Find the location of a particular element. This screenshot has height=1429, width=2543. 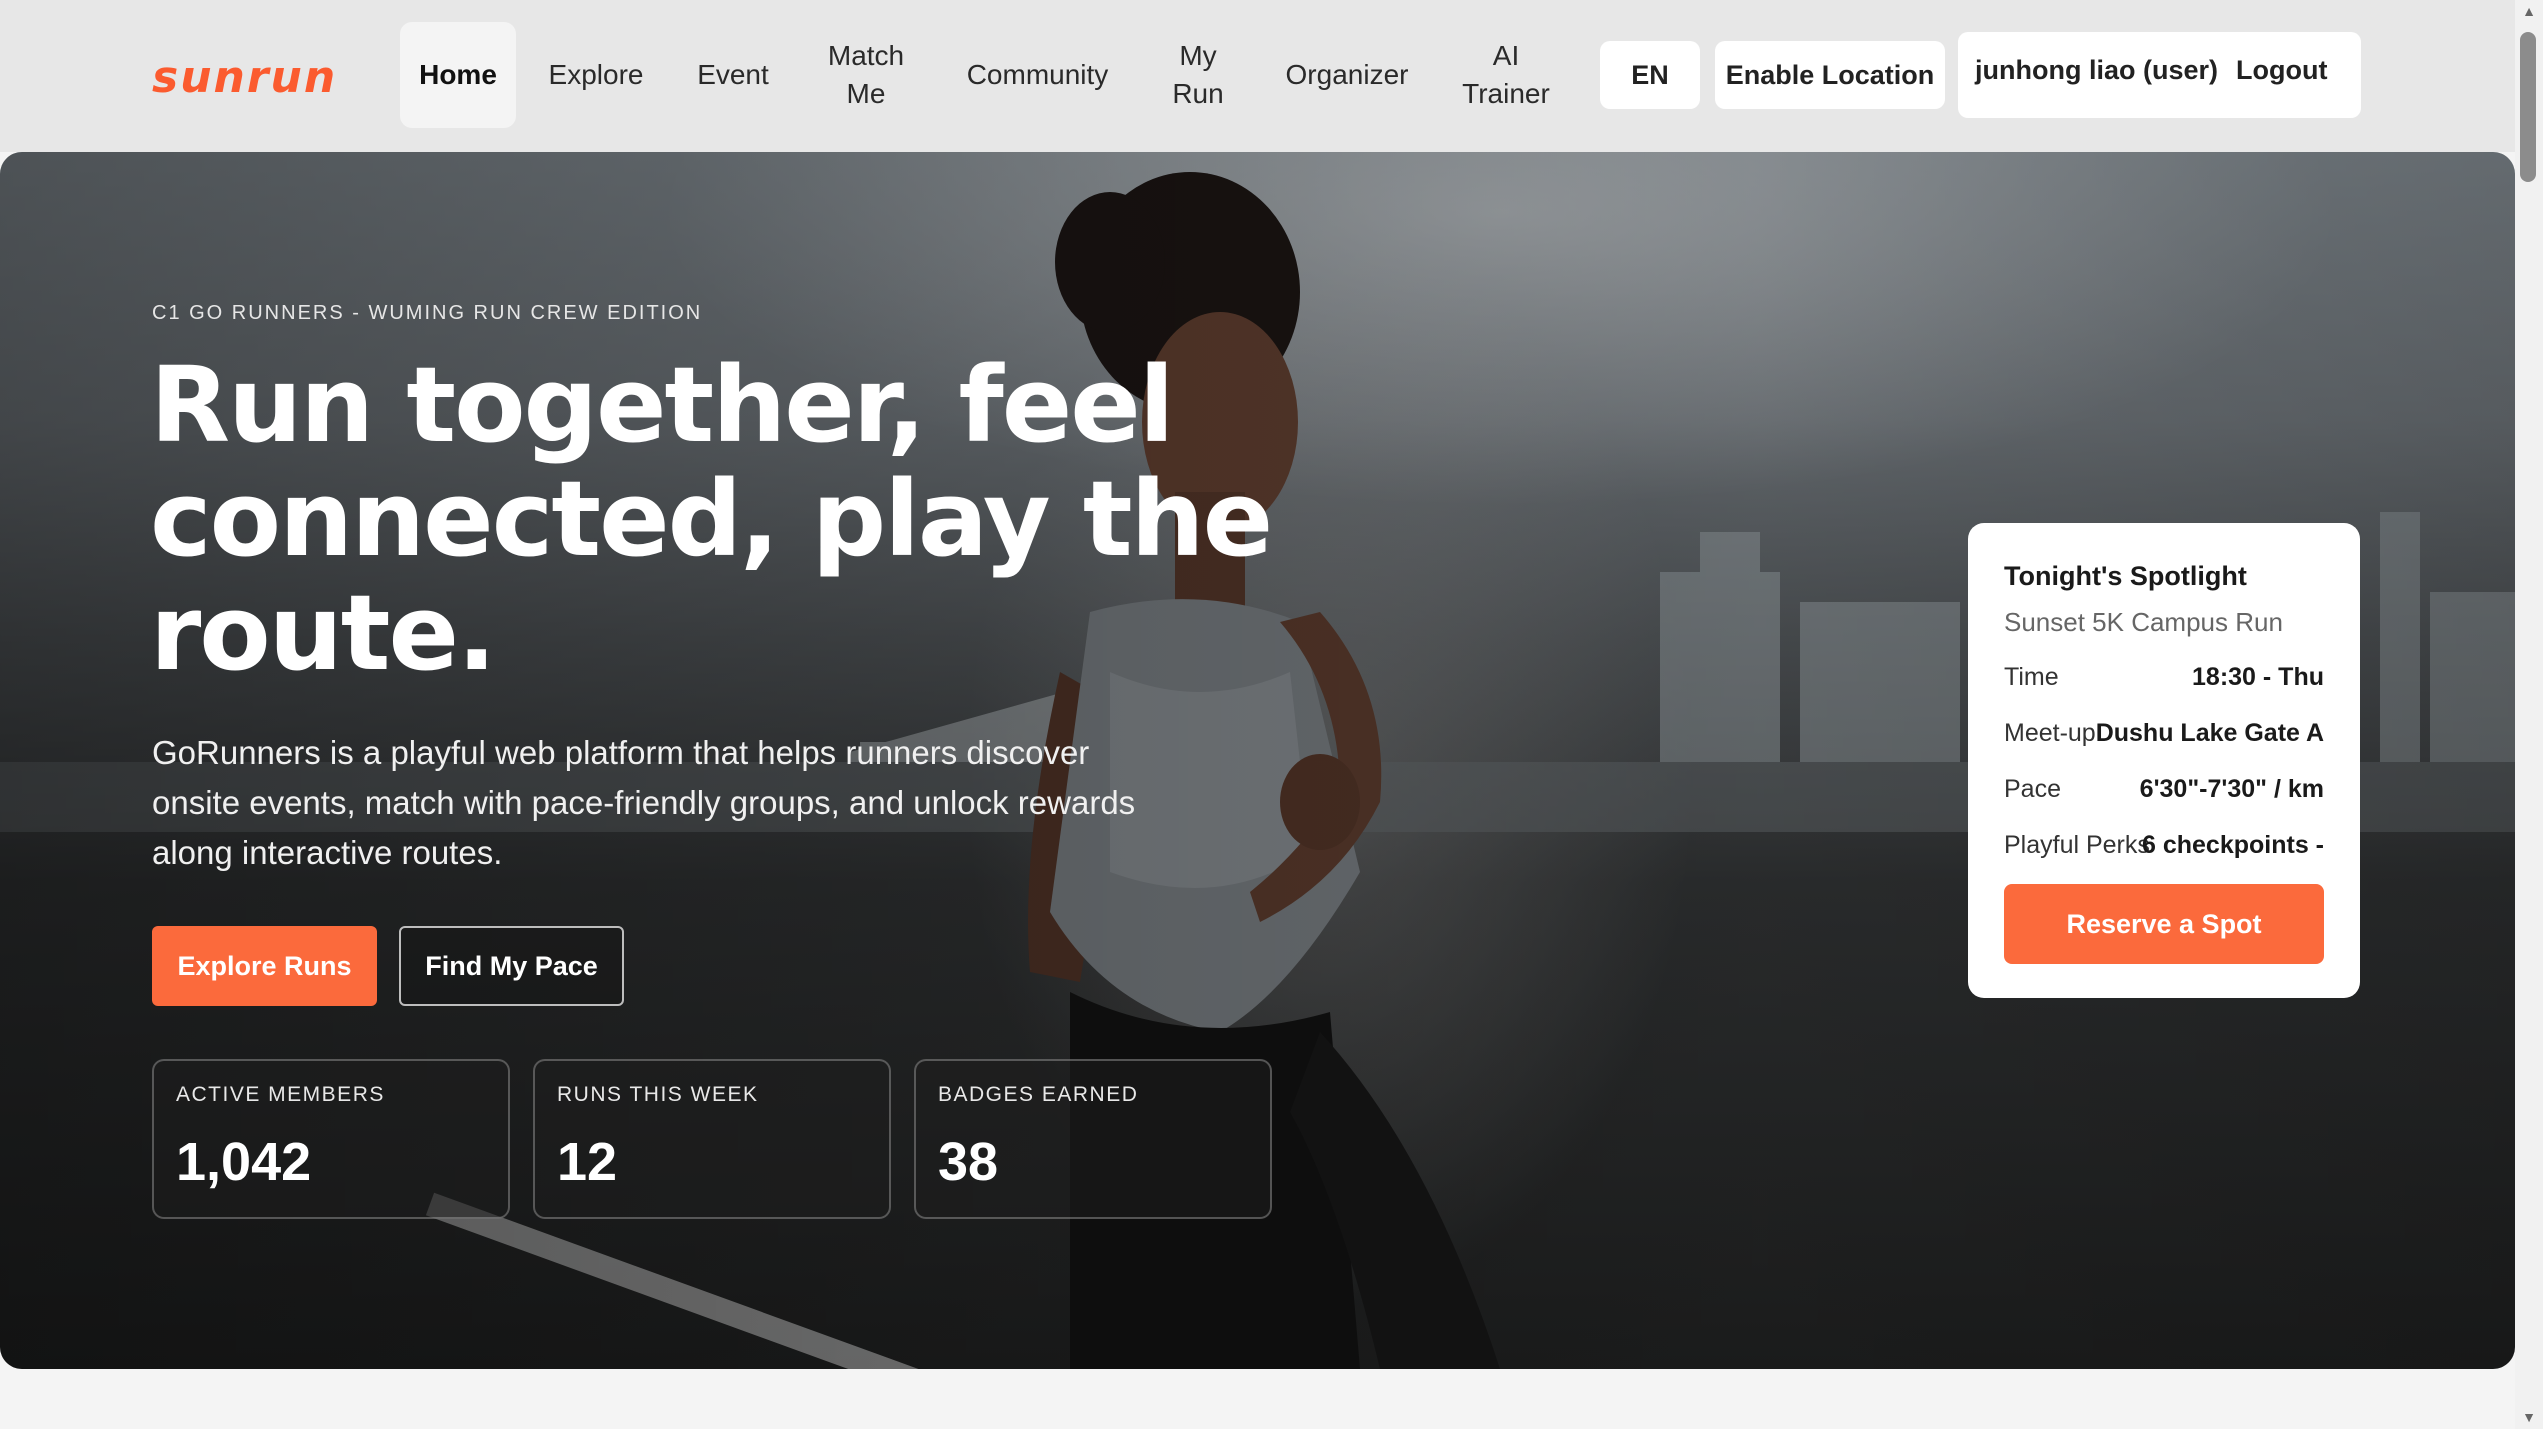

scroll-up-arrow-icon: ▲ is located at coordinates (2529, 11).